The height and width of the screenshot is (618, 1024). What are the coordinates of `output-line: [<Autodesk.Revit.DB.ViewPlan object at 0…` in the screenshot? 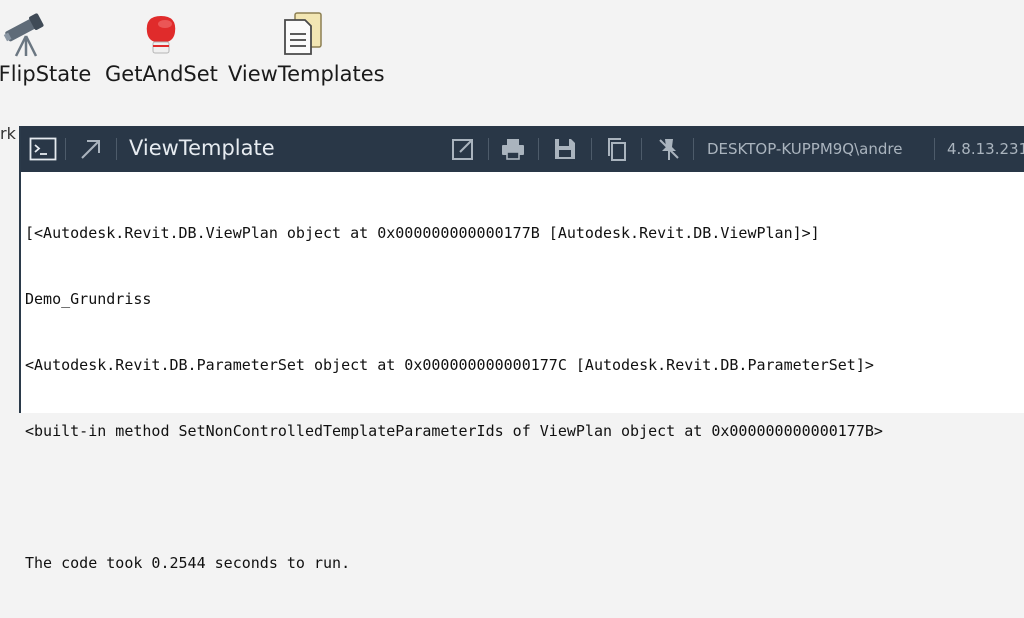 It's located at (422, 233).